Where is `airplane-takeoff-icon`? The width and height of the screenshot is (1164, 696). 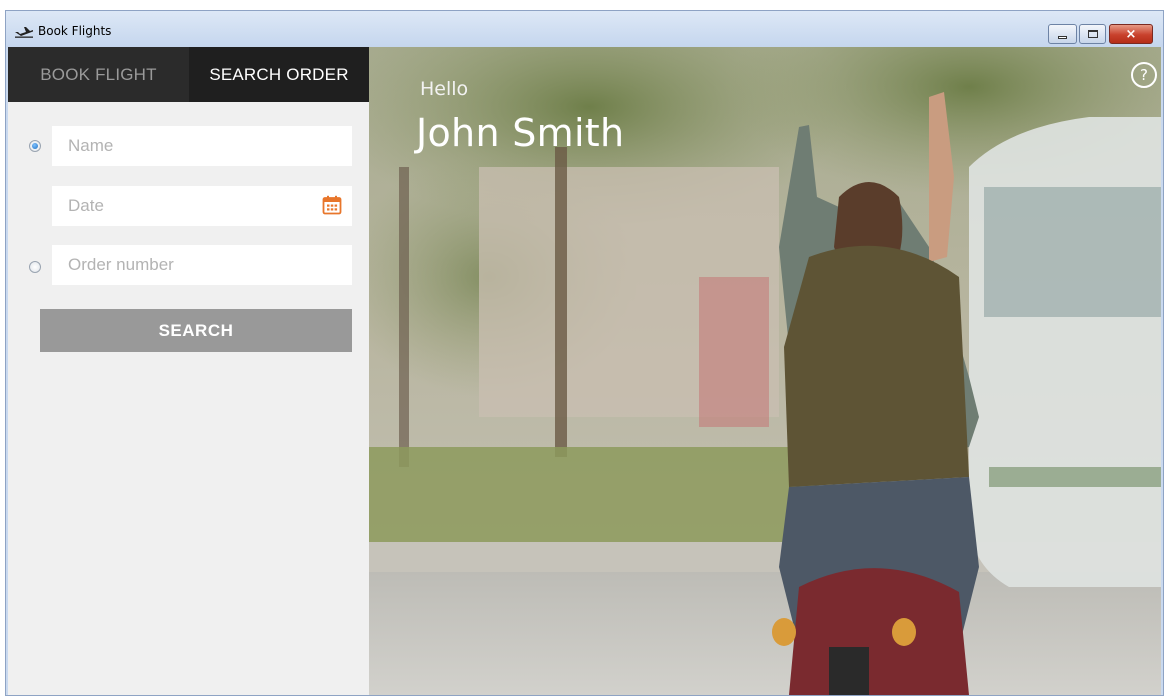
airplane-takeoff-icon is located at coordinates (24, 32).